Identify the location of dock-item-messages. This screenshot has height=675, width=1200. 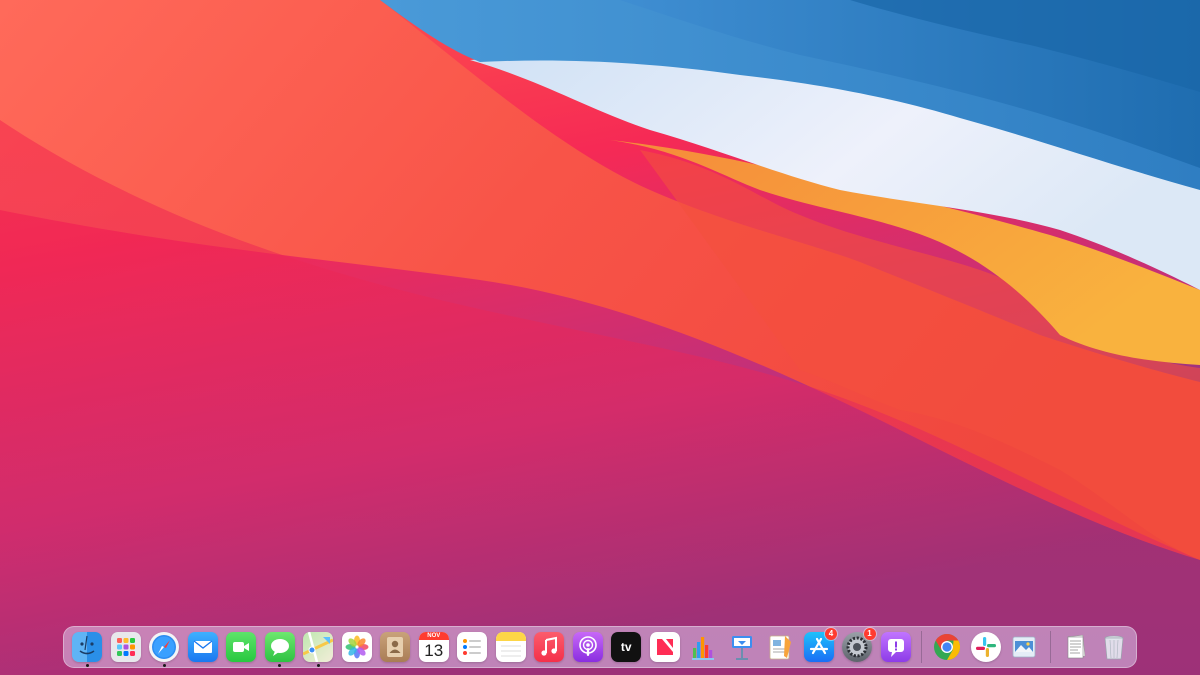
(280, 647).